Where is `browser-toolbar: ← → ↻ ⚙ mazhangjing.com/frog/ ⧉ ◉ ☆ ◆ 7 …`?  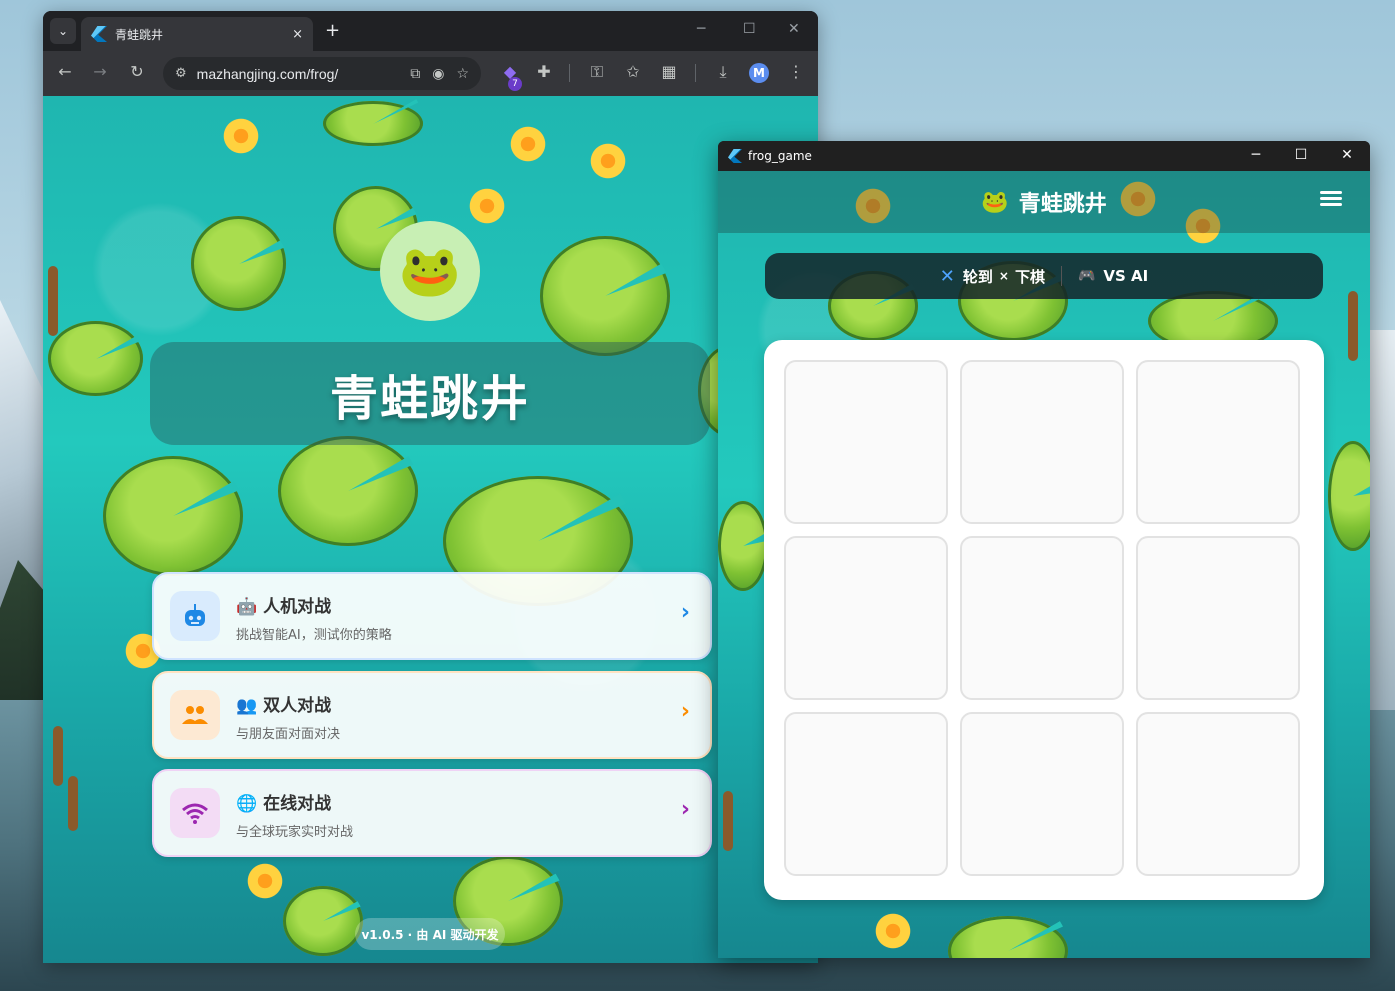 browser-toolbar: ← → ↻ ⚙ mazhangjing.com/frog/ ⧉ ◉ ☆ ◆ 7 … is located at coordinates (430, 73).